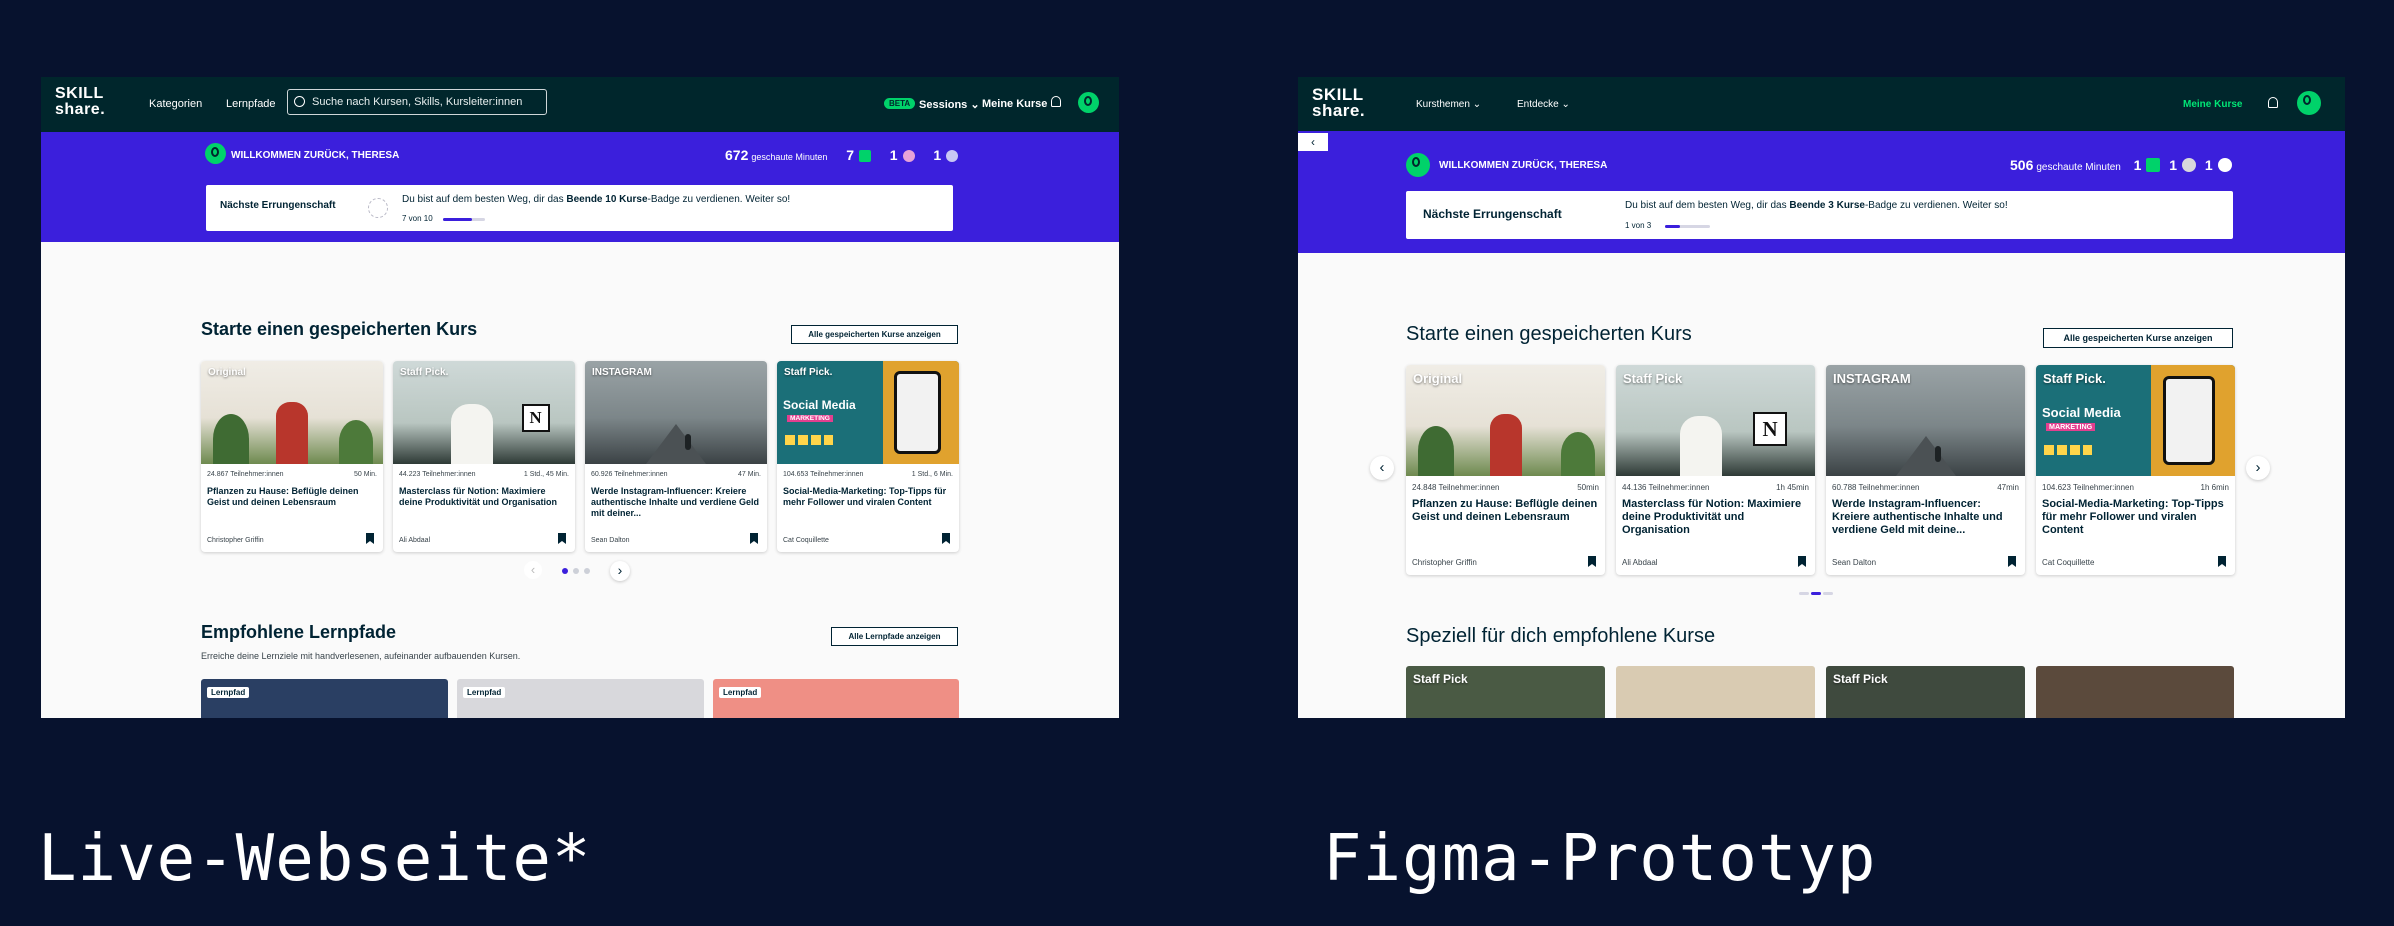  Describe the element at coordinates (1876, 487) in the screenshot. I see `card-student-count: 60.788 Teilnehmer:innen` at that location.